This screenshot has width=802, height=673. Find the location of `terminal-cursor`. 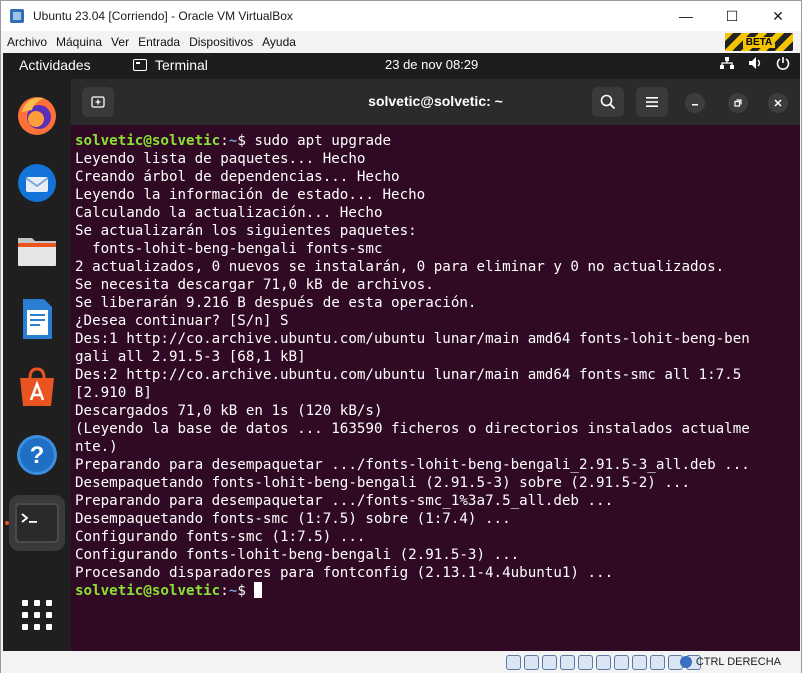

terminal-cursor is located at coordinates (258, 590).